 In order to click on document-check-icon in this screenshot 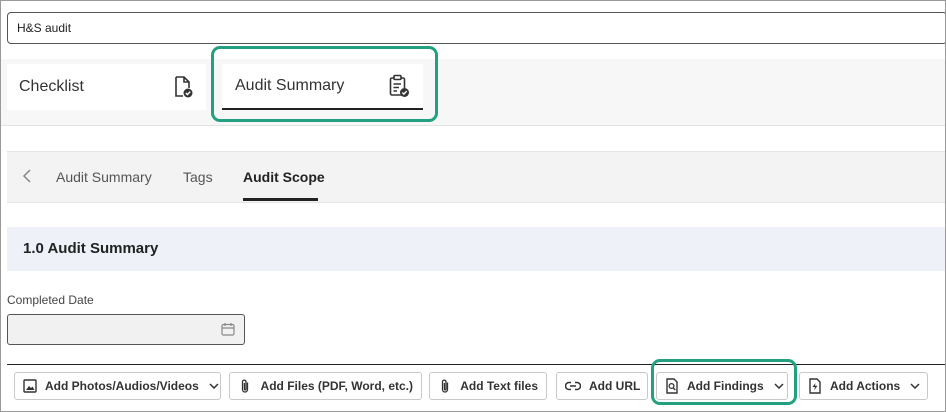, I will do `click(183, 87)`.